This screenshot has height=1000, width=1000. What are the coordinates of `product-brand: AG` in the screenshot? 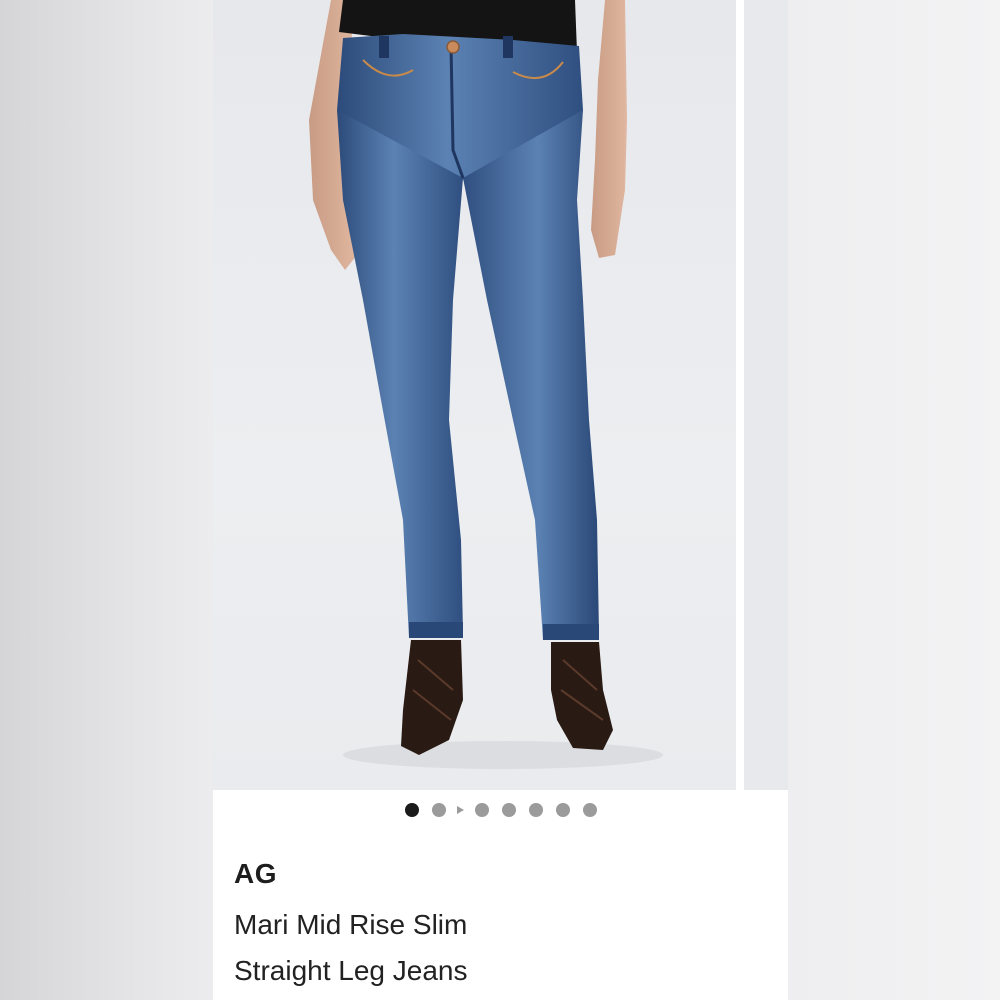 It's located at (255, 874).